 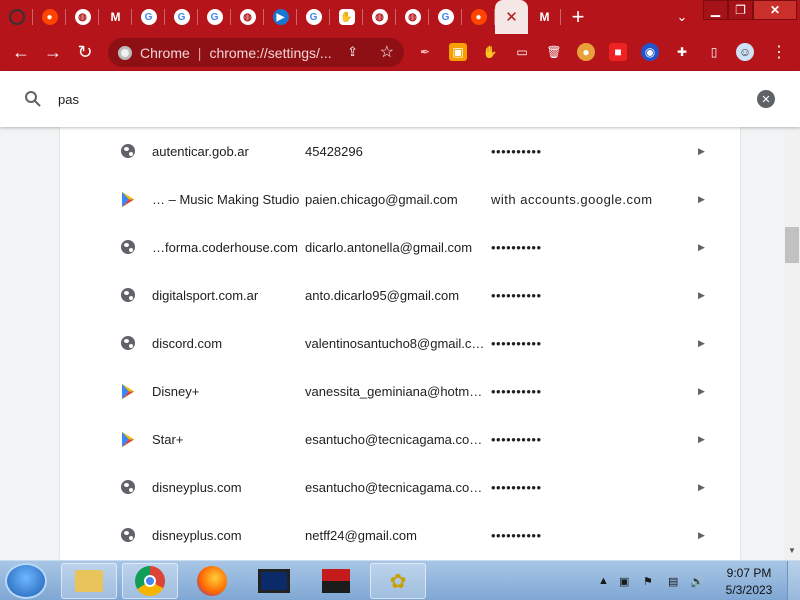 I want to click on tab-5: G, so click(x=181, y=17).